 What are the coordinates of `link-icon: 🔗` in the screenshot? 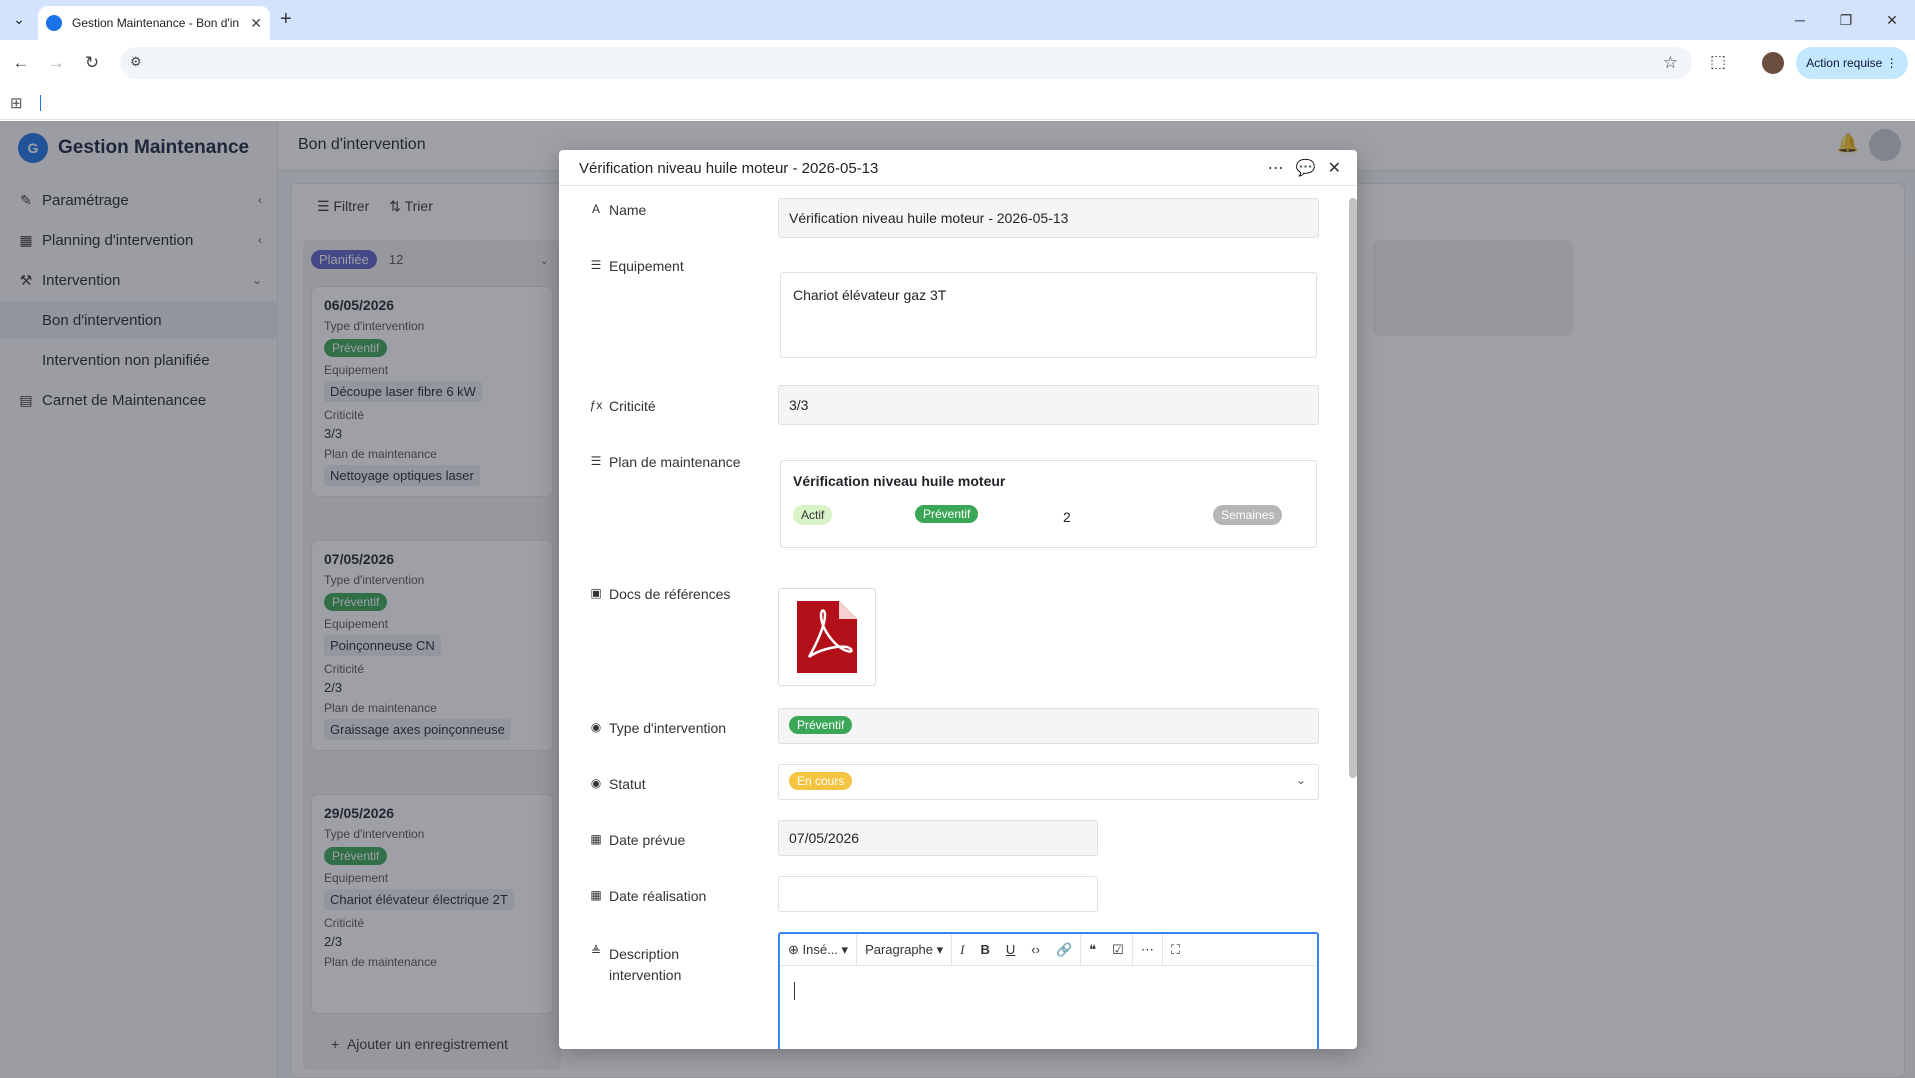 It's located at (1064, 950).